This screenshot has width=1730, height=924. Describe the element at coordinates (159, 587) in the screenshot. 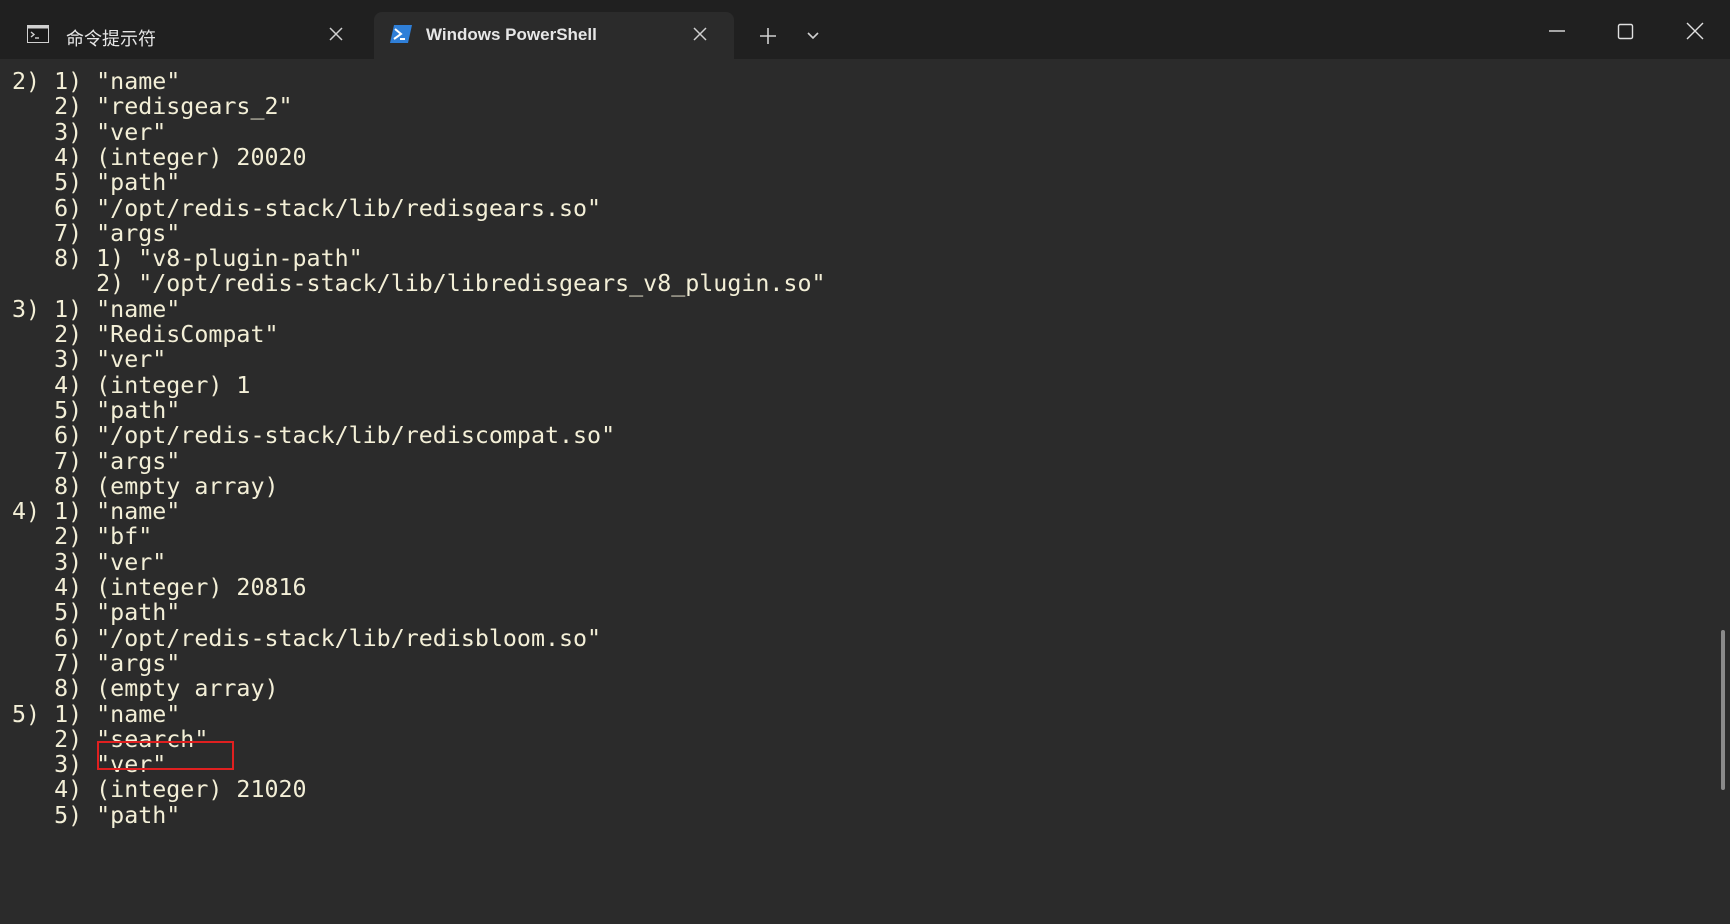

I see `terminal-line: 4) (integer) 20816` at that location.